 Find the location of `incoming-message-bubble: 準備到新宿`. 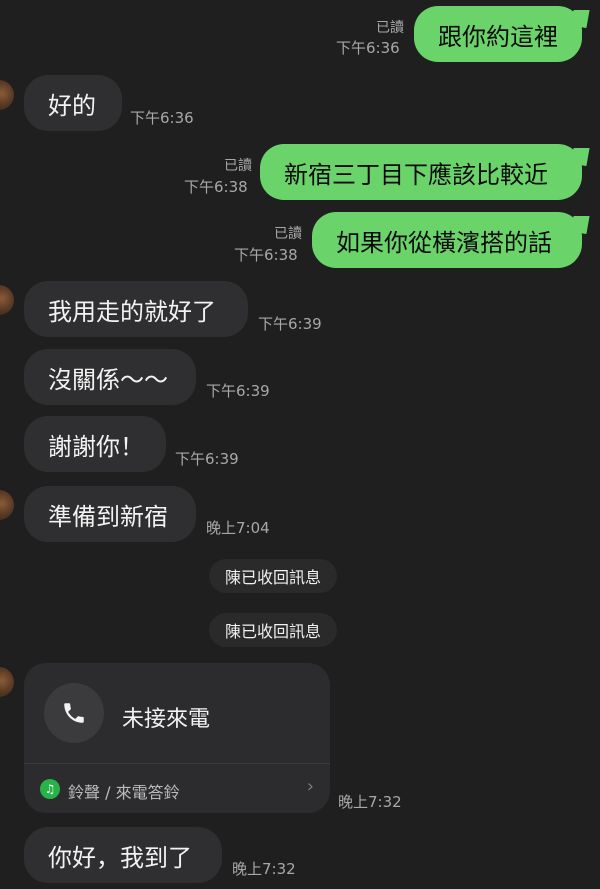

incoming-message-bubble: 準備到新宿 is located at coordinates (110, 514).